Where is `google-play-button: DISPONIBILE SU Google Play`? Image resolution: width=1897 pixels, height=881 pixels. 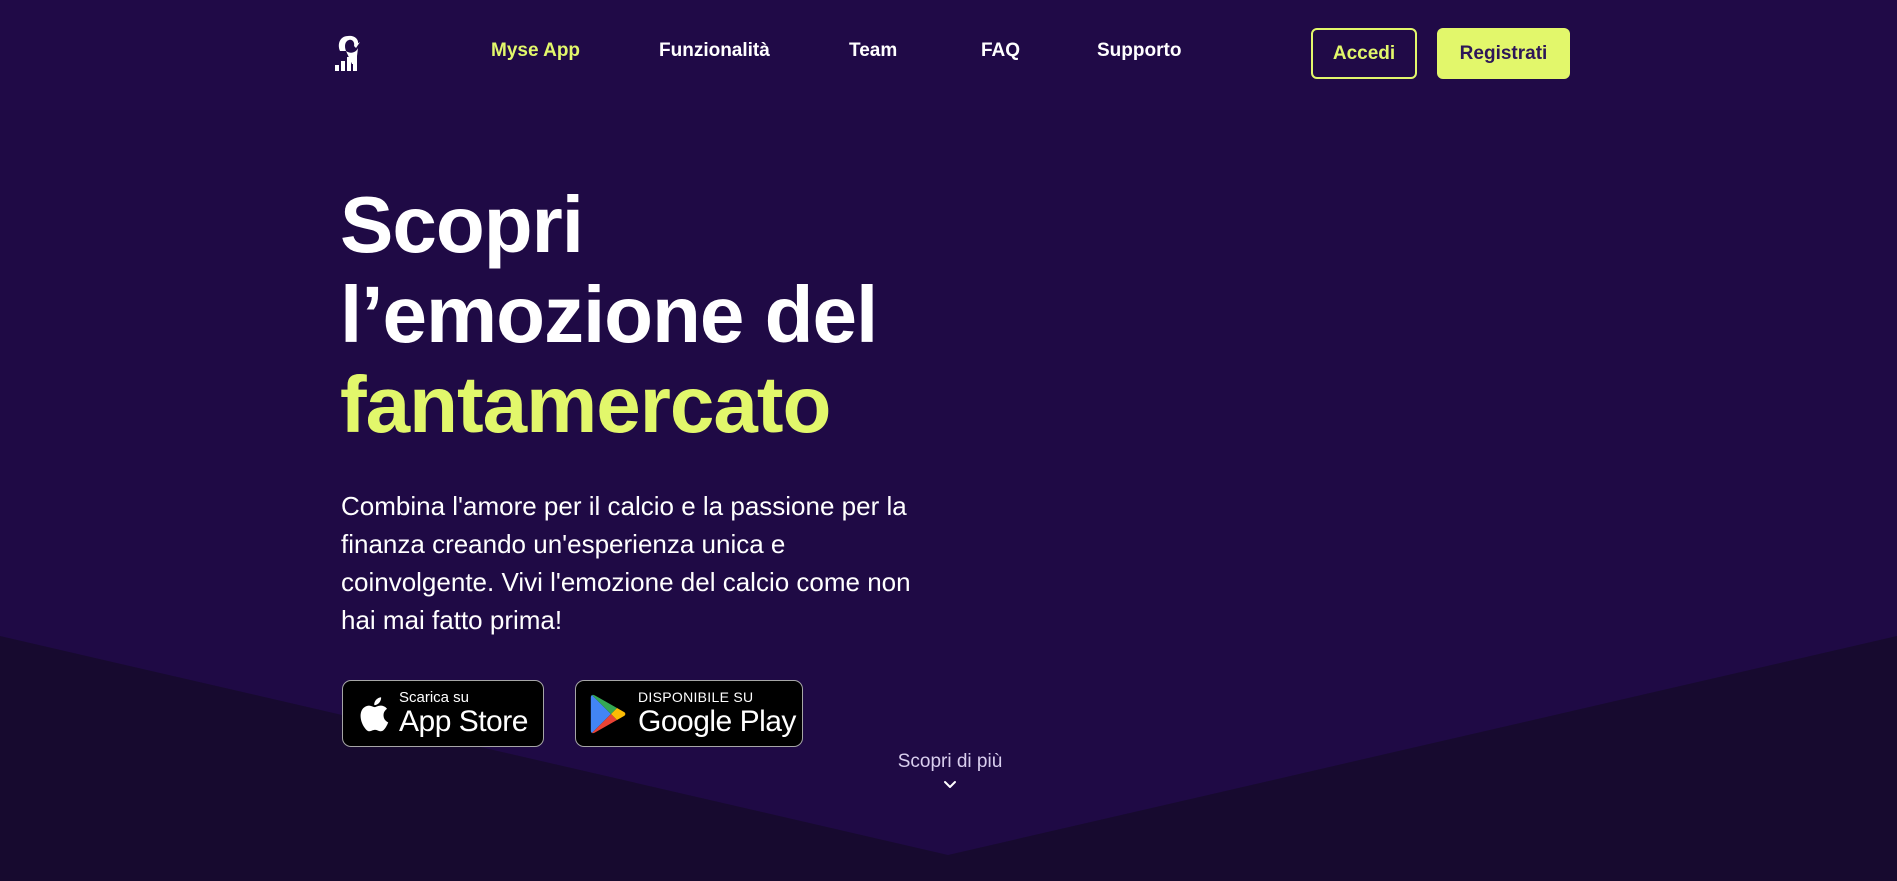 google-play-button: DISPONIBILE SU Google Play is located at coordinates (689, 713).